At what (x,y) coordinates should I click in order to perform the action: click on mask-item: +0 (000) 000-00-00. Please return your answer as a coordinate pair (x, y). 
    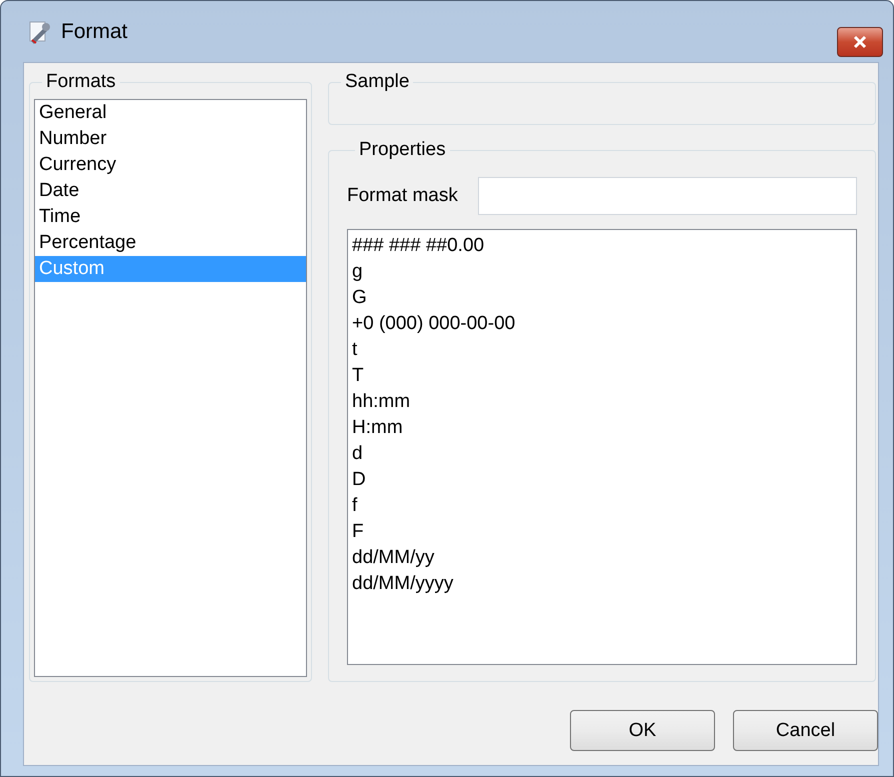
    Looking at the image, I should click on (602, 324).